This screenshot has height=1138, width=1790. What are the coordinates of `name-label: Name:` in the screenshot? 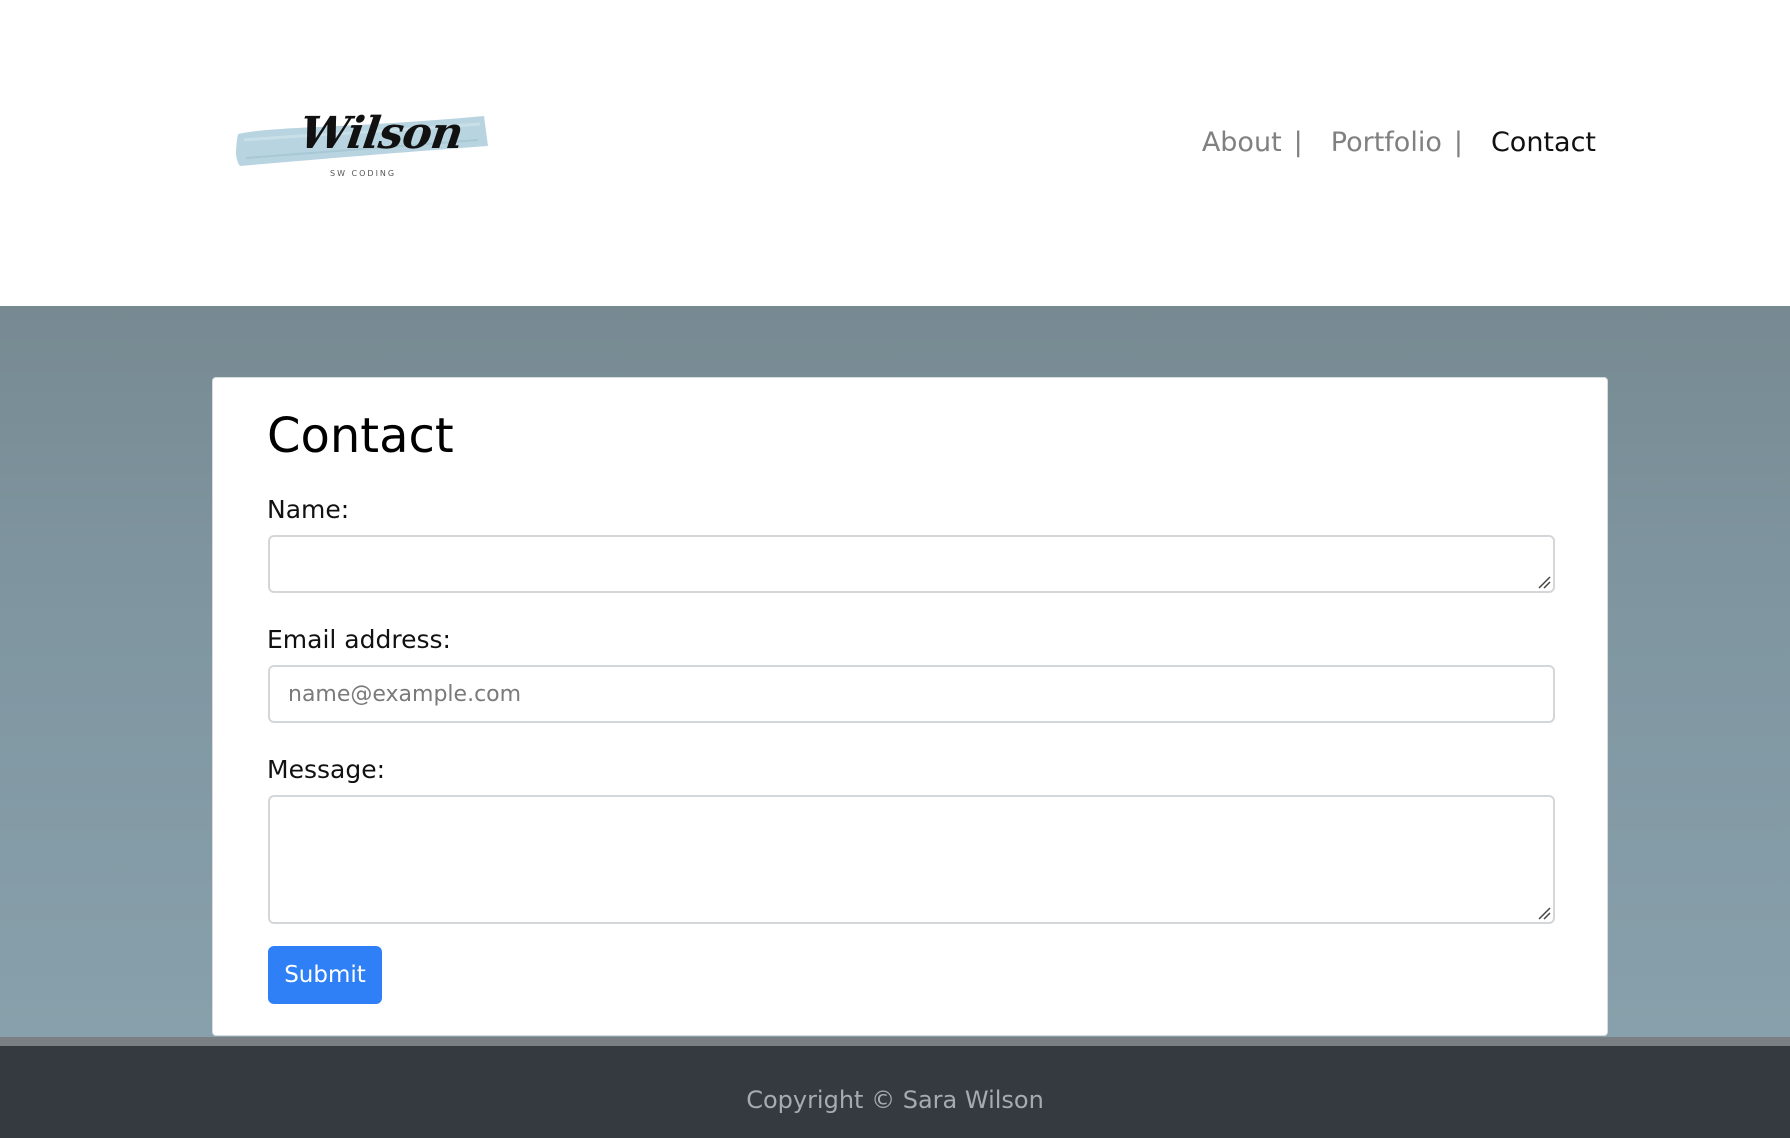 It's located at (308, 509).